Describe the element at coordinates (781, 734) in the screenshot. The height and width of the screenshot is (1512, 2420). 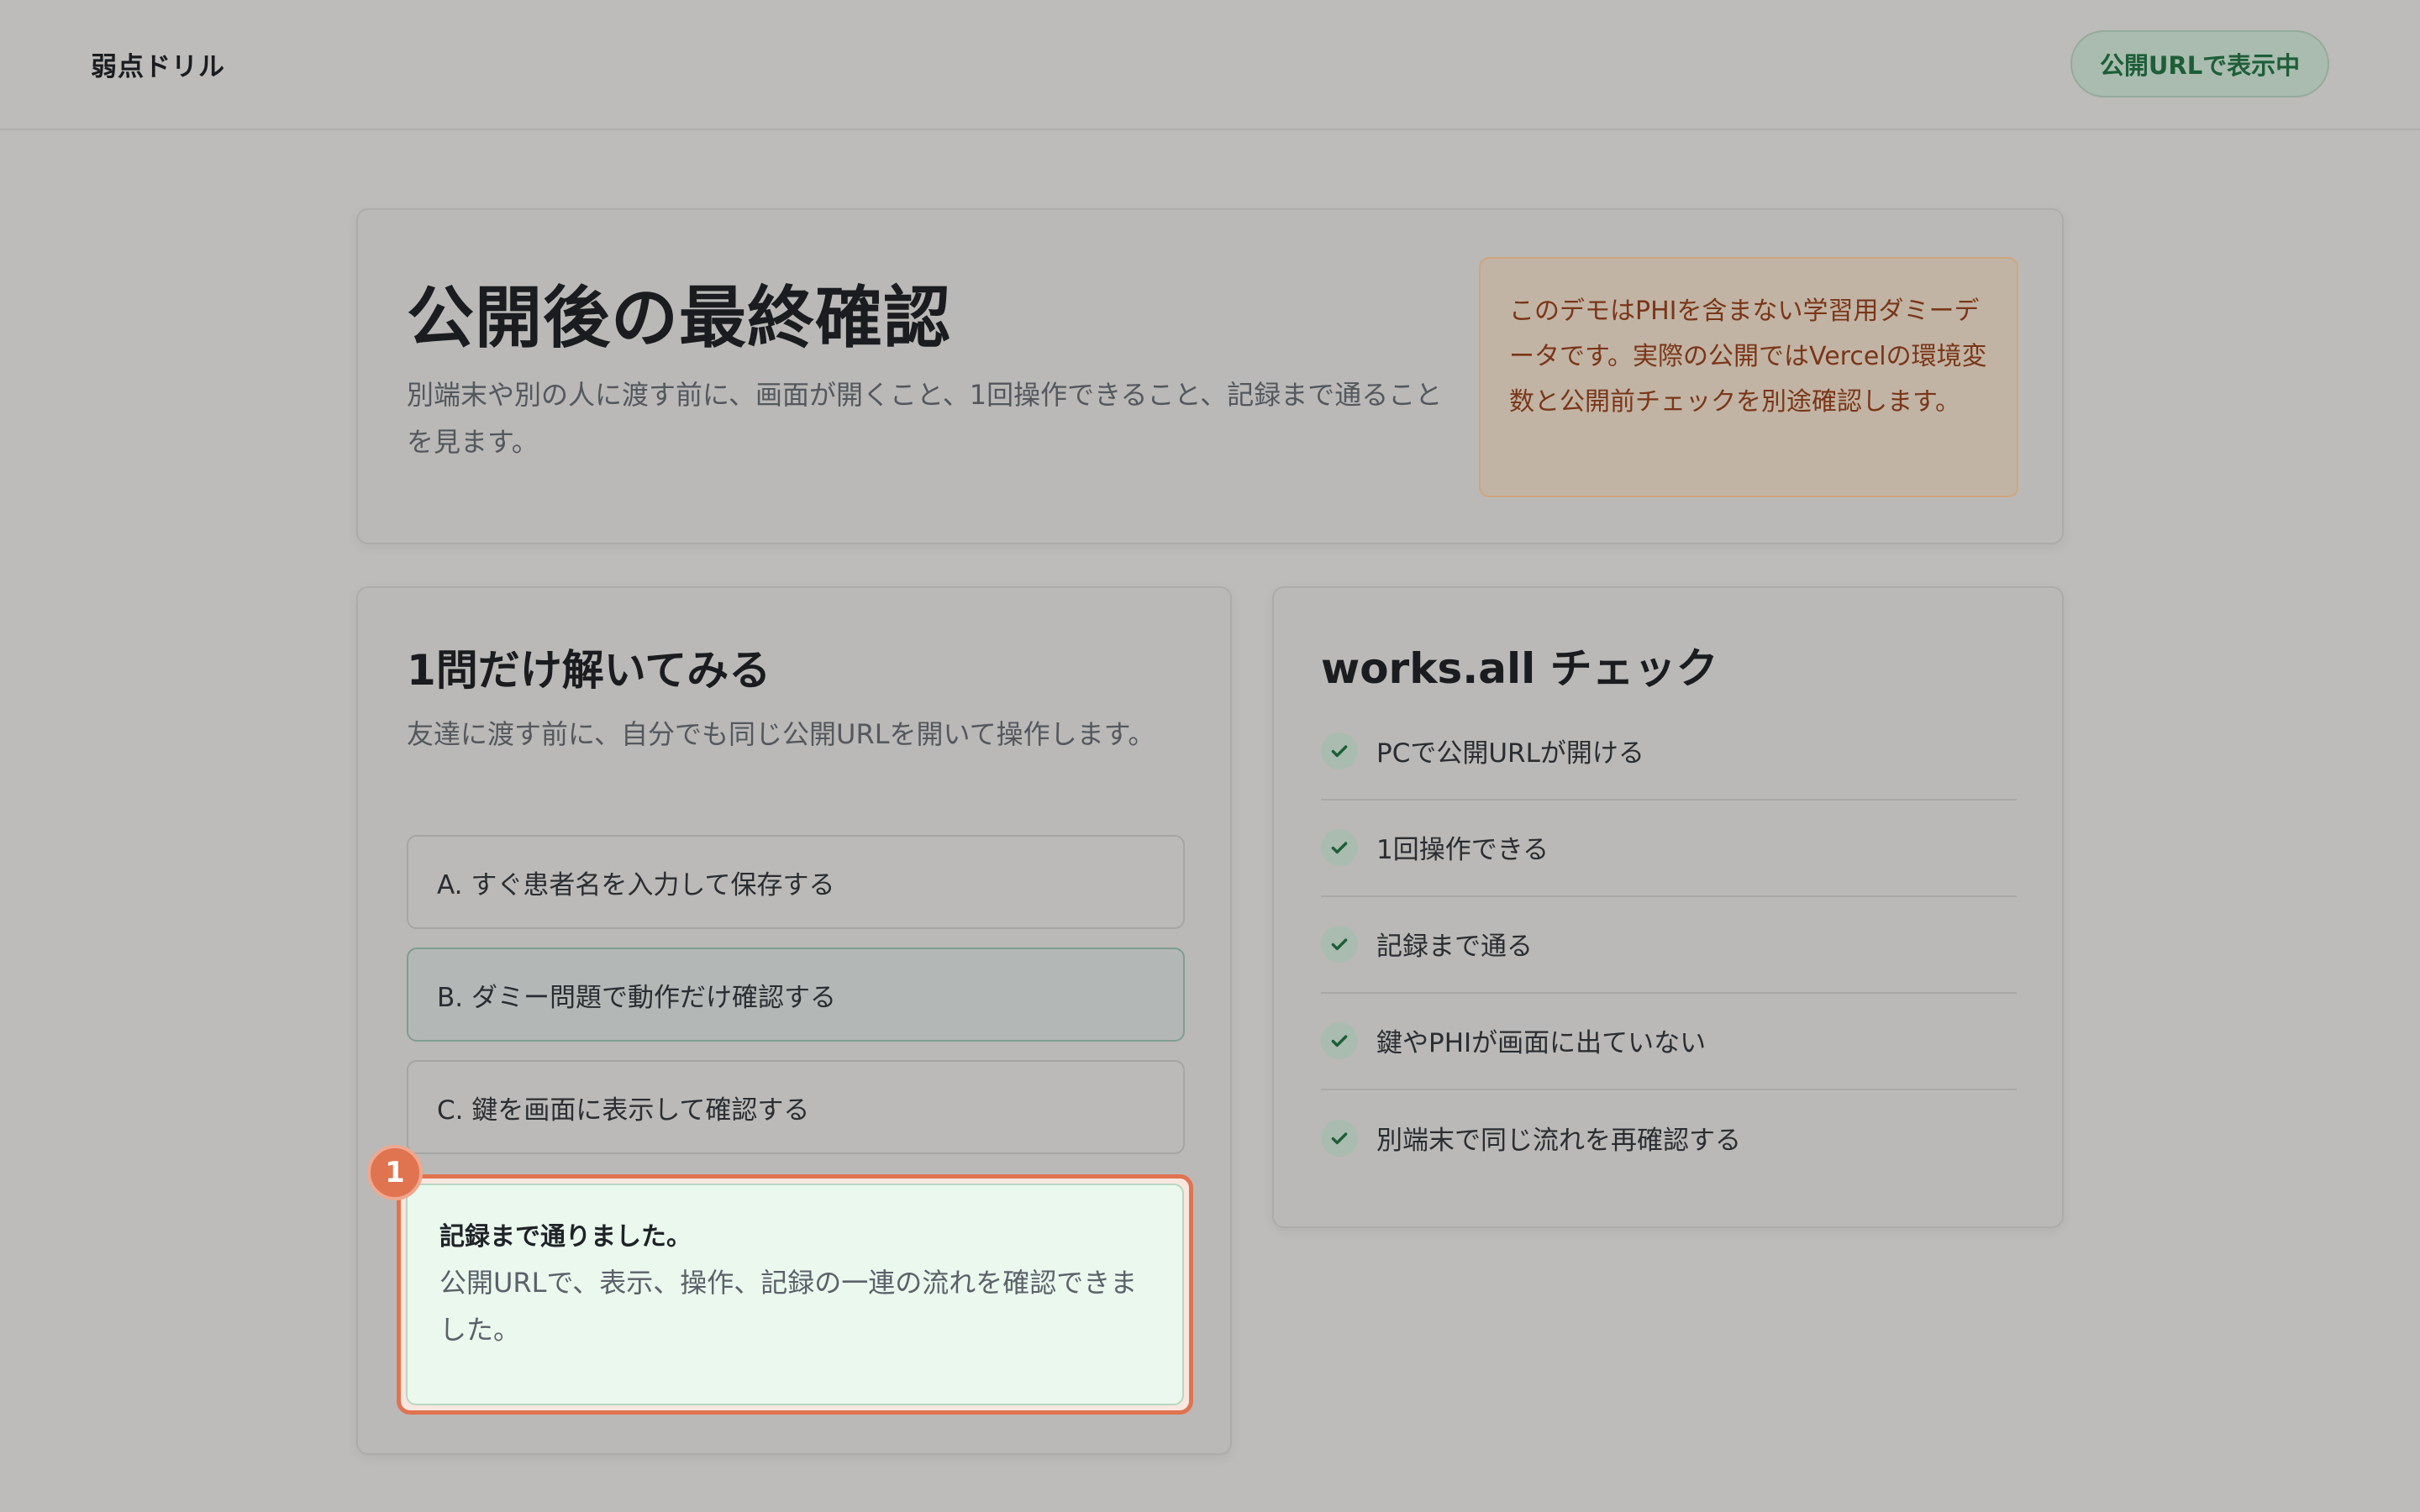
I see `quiz-description: 友達に渡す前に、自分でも同じ公開URLを開いて操作します。` at that location.